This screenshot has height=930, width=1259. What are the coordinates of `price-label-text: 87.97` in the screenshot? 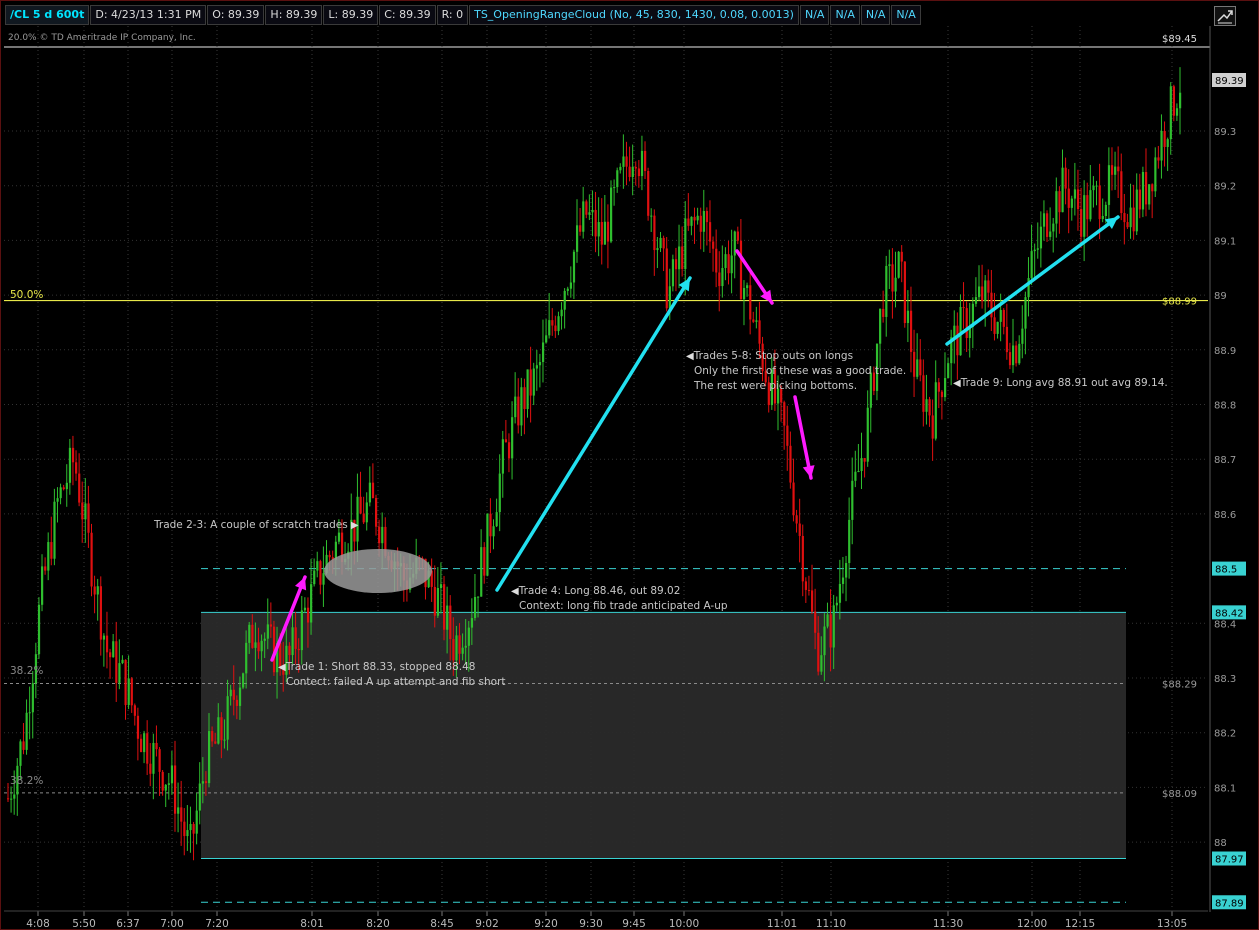 It's located at (1229, 860).